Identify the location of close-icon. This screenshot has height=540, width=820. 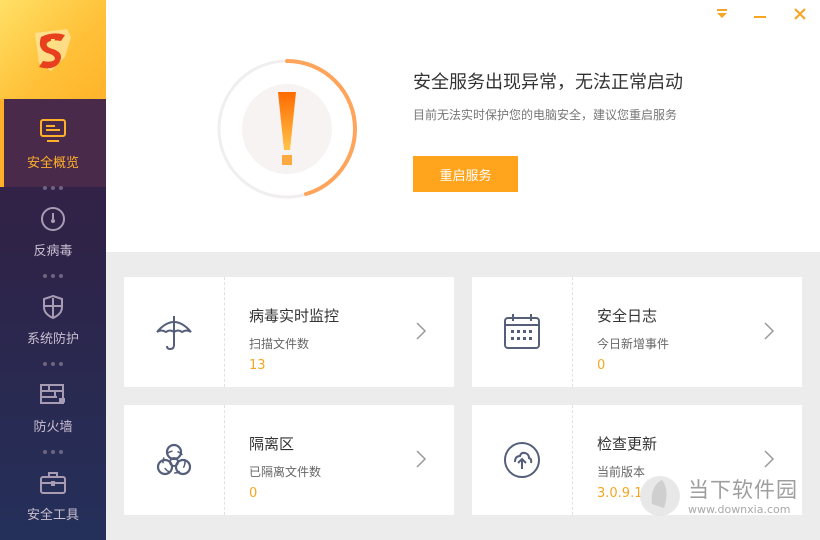
(800, 14).